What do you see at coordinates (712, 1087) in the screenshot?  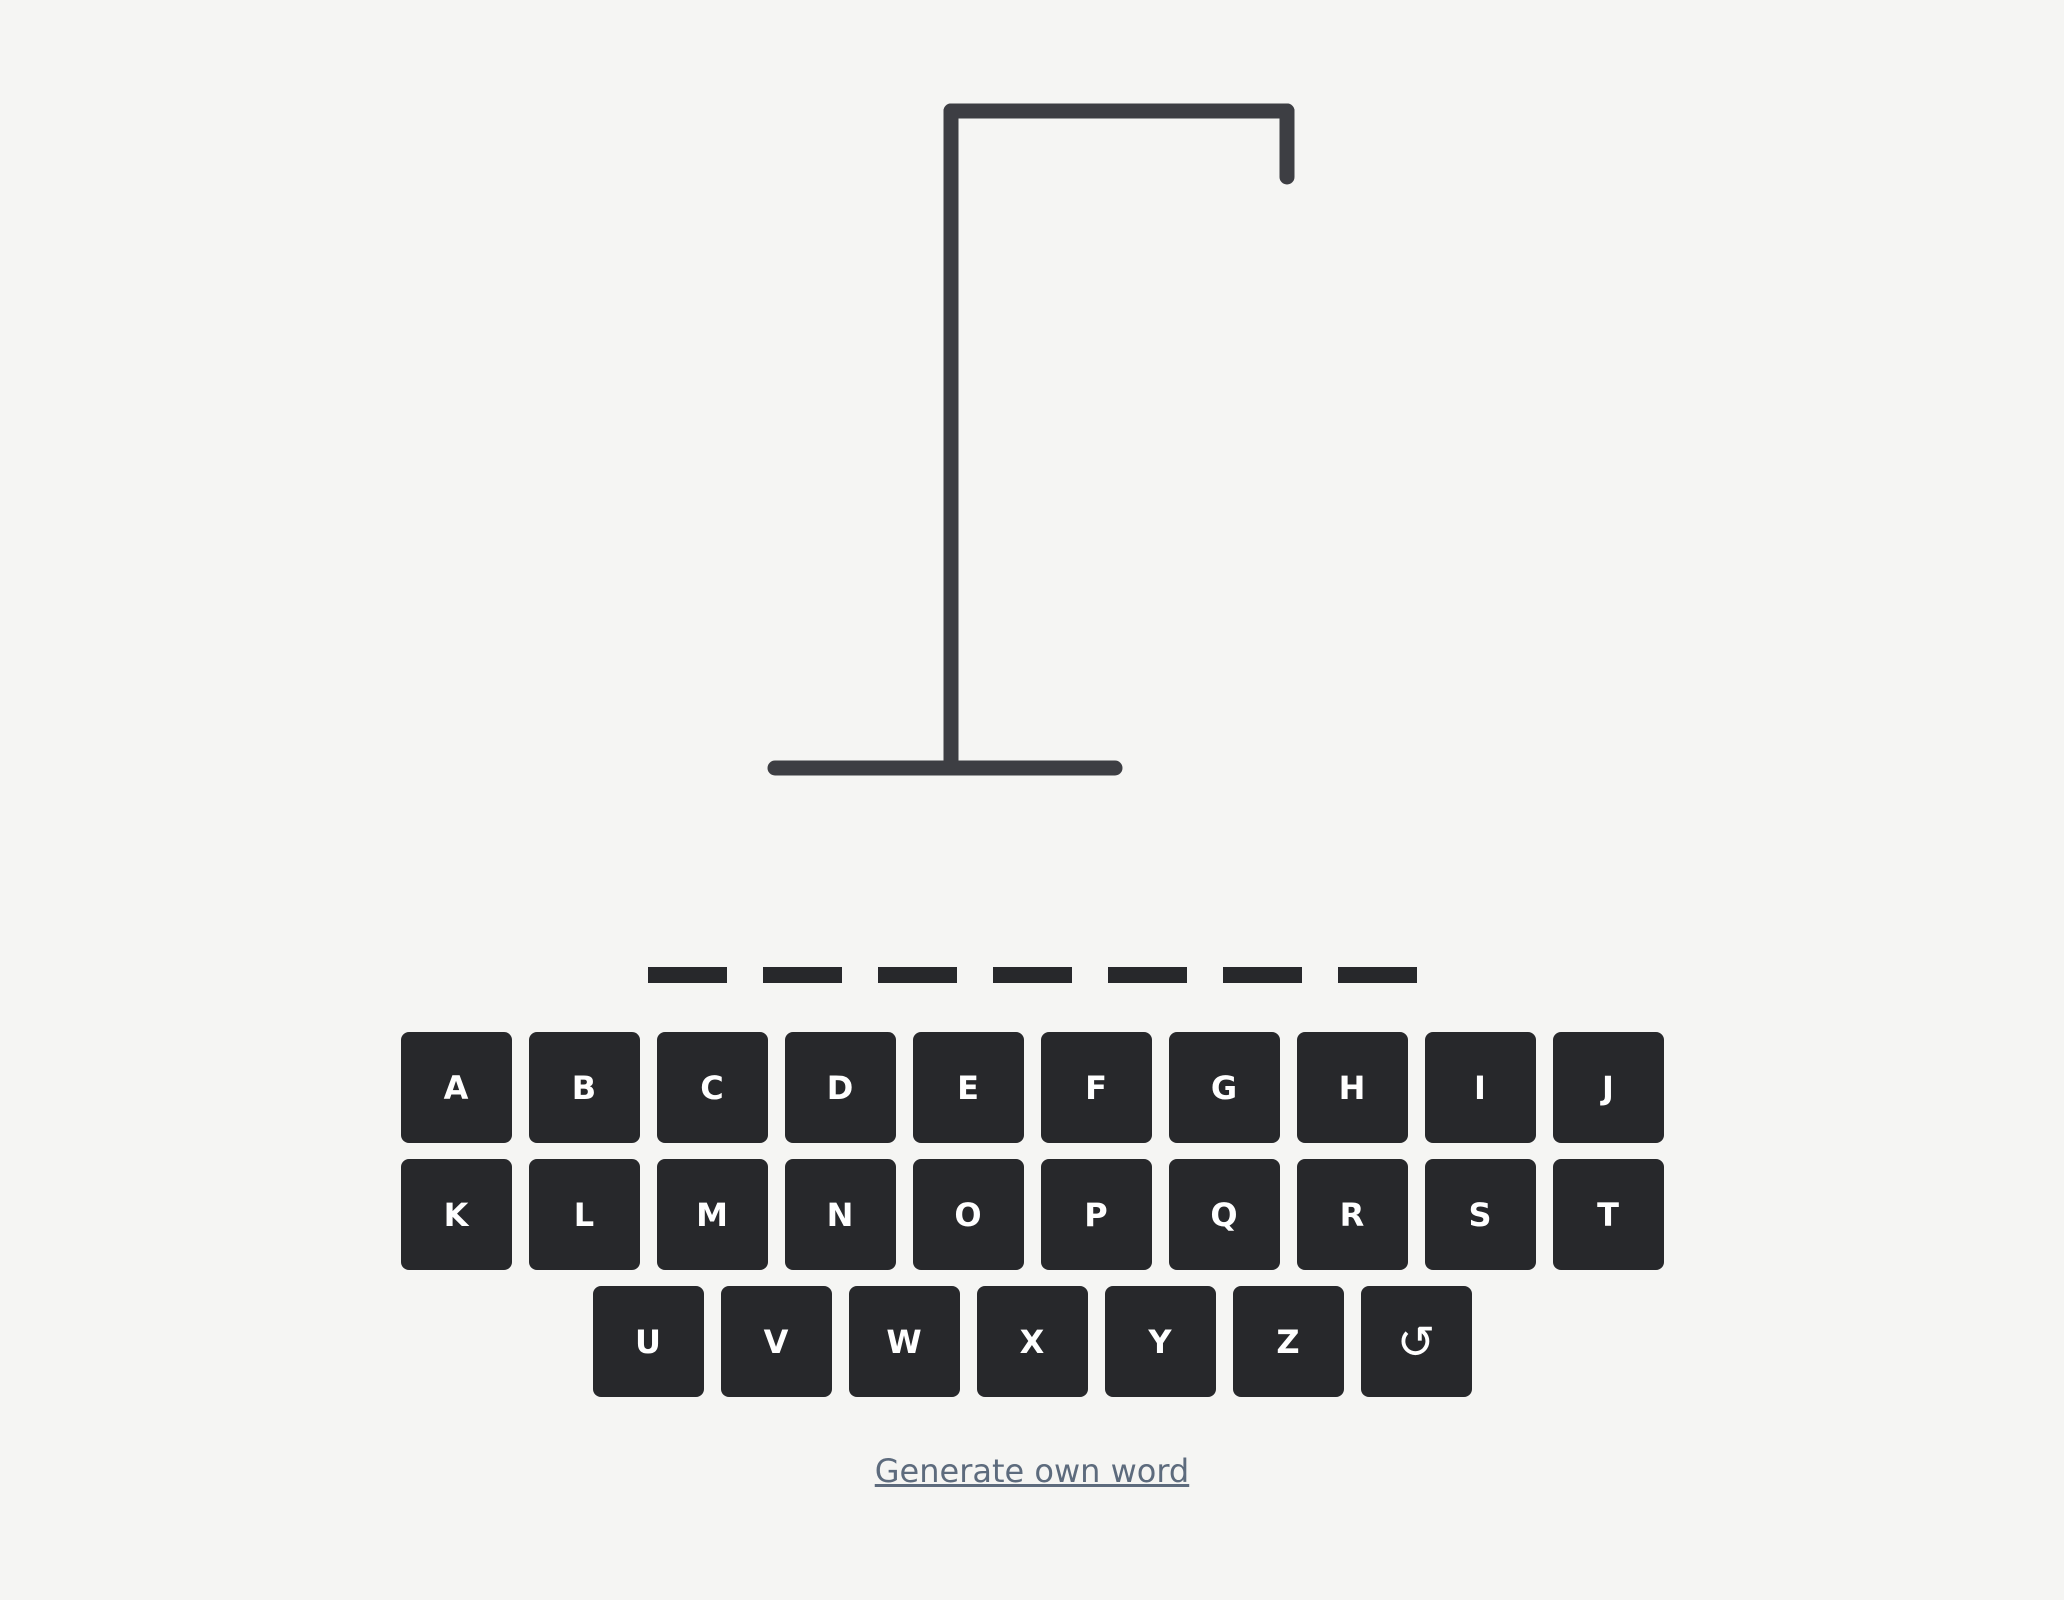 I see `letter-key-c: C` at bounding box center [712, 1087].